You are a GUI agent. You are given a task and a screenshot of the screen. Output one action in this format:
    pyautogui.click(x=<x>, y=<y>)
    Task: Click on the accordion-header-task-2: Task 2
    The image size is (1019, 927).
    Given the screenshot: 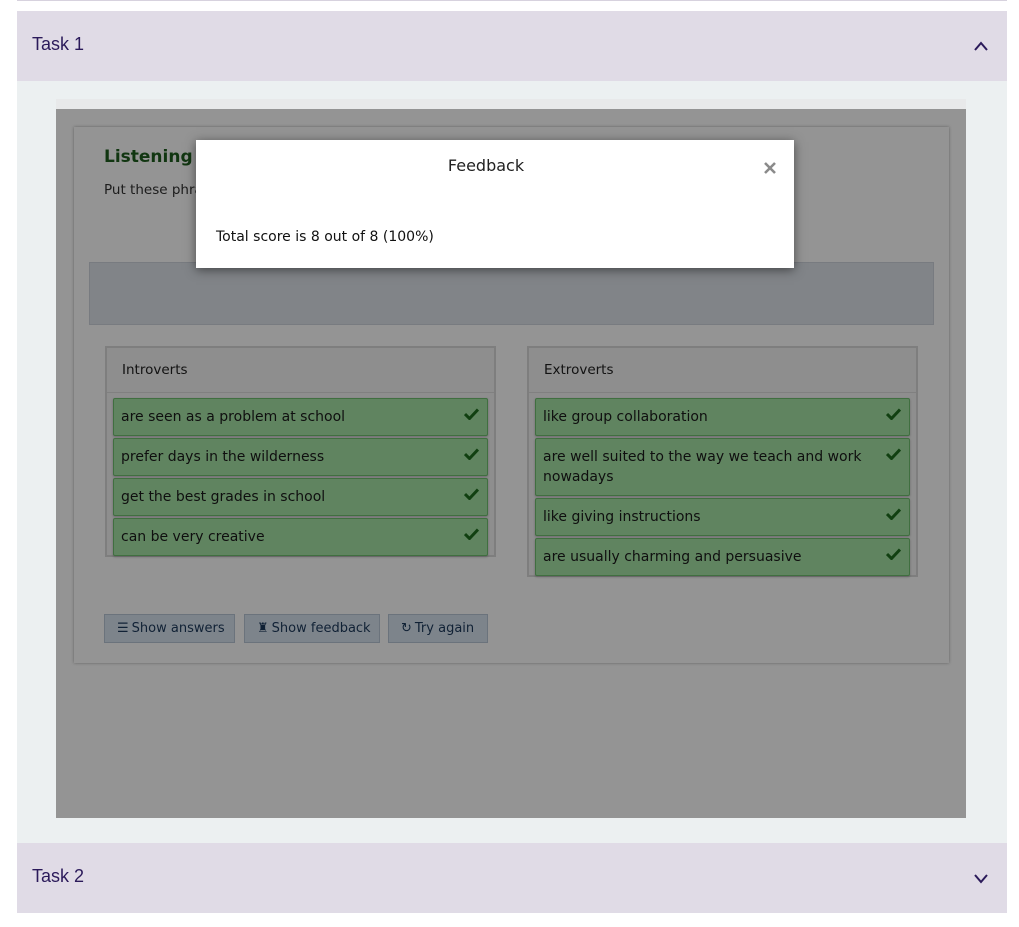 What is the action you would take?
    pyautogui.click(x=512, y=878)
    